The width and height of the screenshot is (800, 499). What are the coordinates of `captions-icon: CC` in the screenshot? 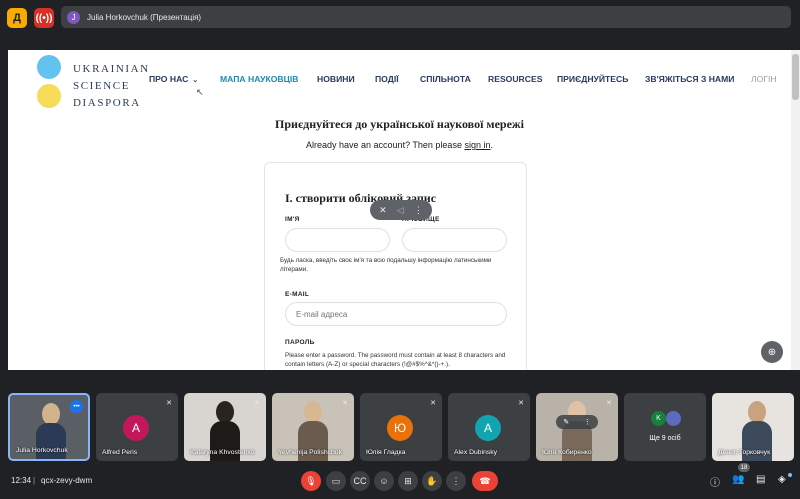 It's located at (360, 481).